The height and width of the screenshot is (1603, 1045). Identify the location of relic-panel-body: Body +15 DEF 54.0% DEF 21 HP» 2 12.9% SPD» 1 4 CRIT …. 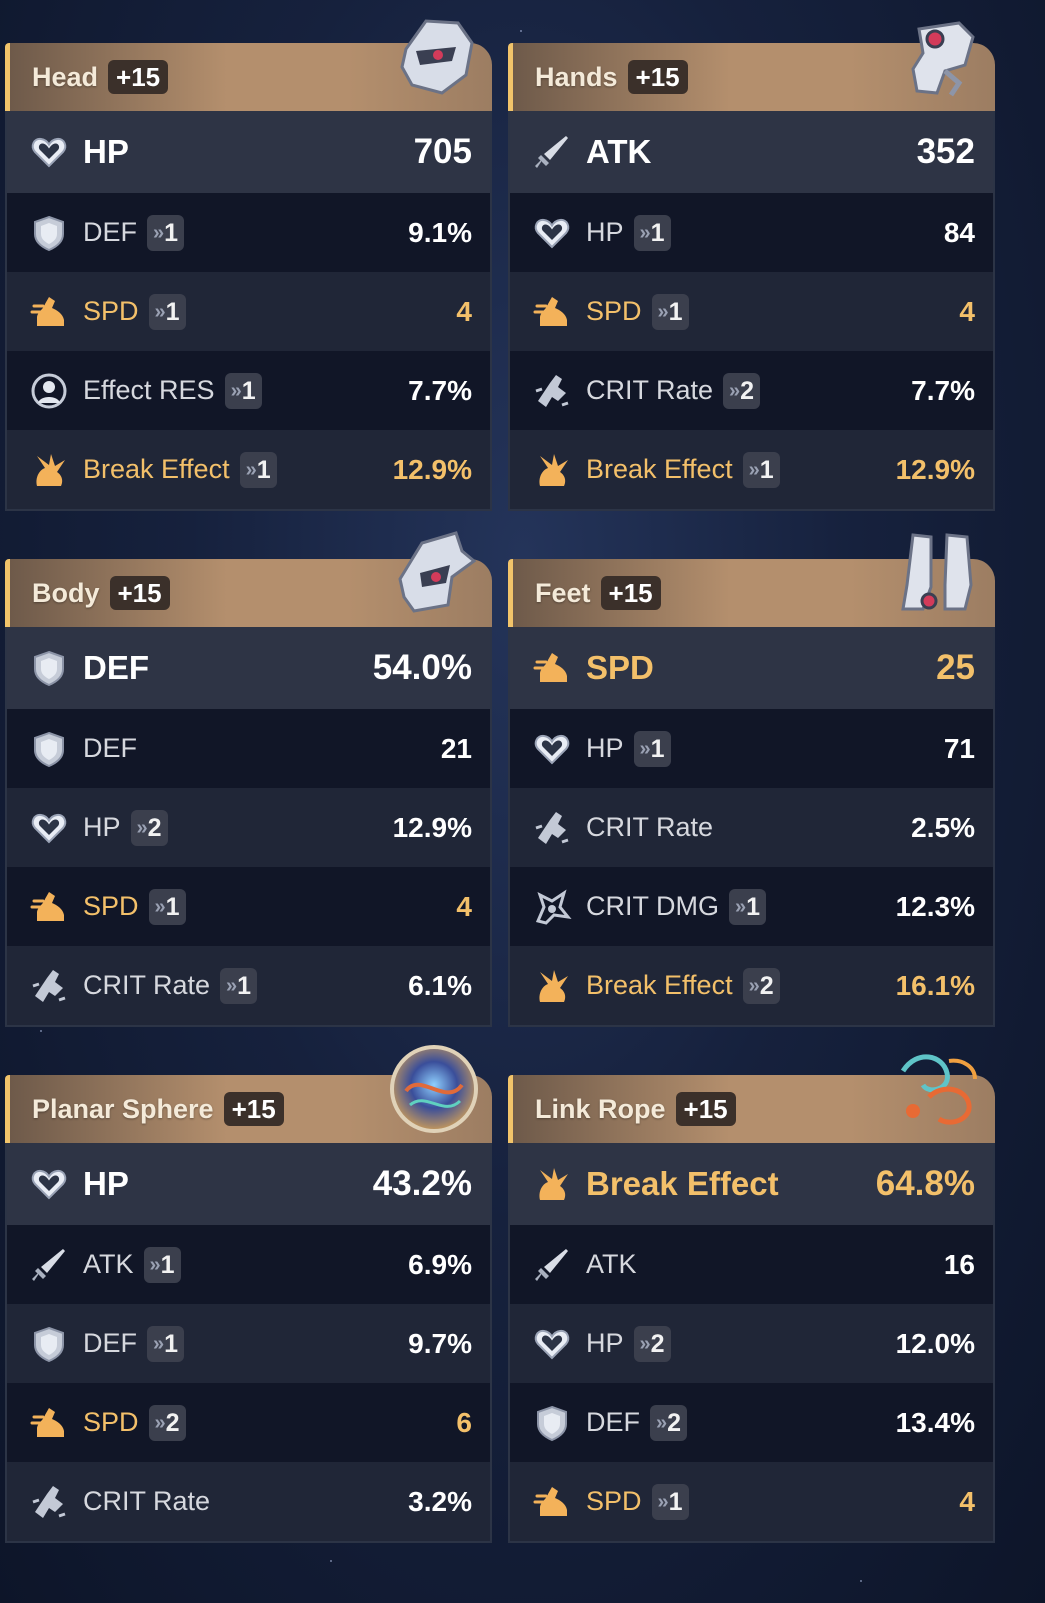
(248, 784).